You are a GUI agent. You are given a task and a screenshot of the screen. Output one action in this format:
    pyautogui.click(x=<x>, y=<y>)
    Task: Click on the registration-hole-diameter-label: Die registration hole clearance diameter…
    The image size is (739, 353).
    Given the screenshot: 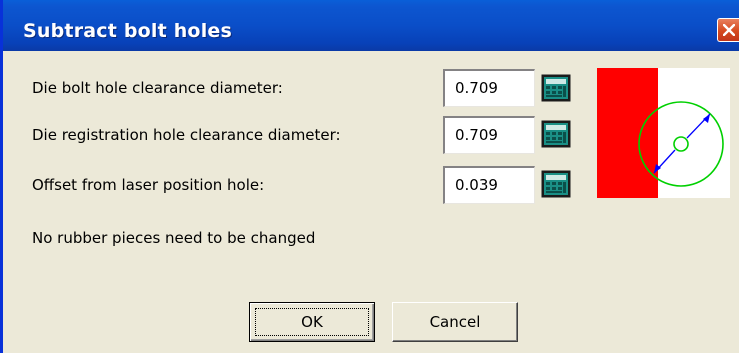 What is the action you would take?
    pyautogui.click(x=186, y=135)
    